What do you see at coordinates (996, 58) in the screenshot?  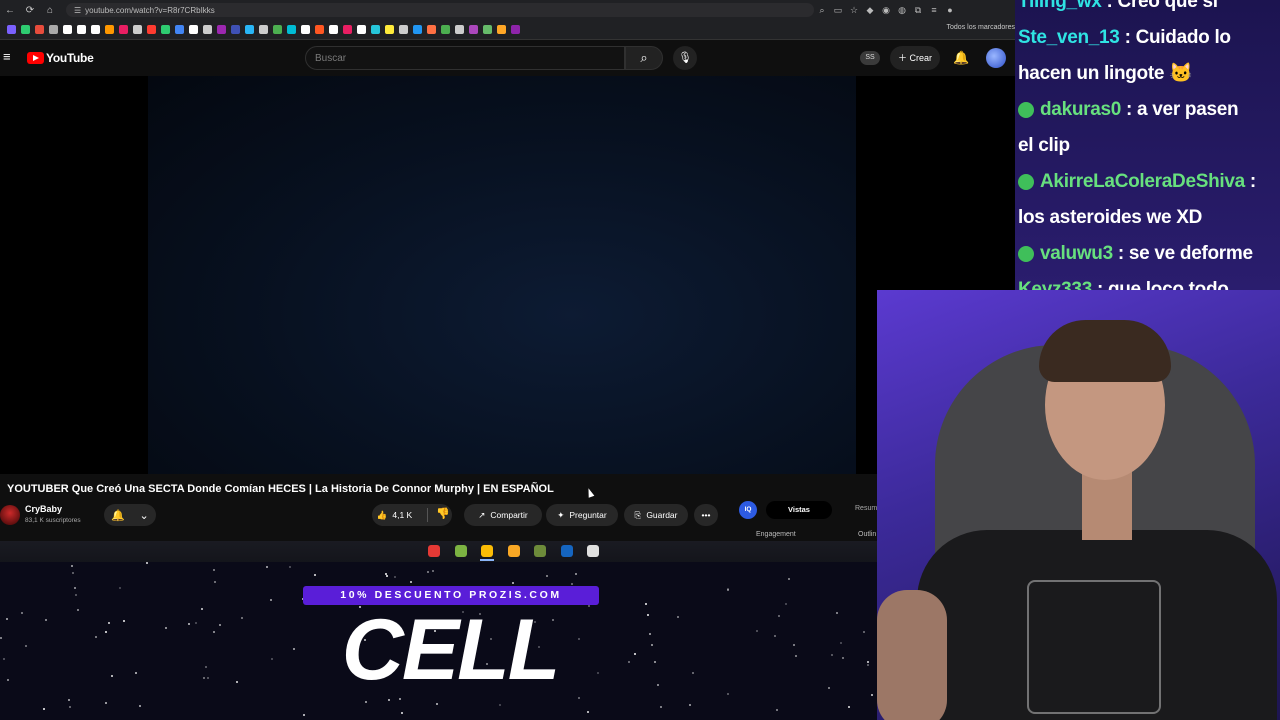 I see `user-avatar` at bounding box center [996, 58].